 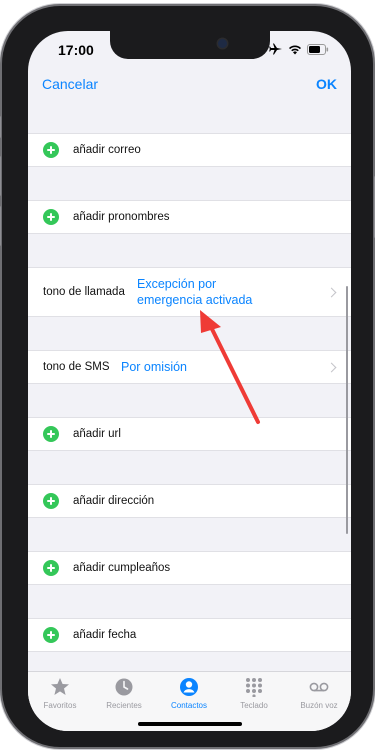 What do you see at coordinates (121, 217) in the screenshot?
I see `add-pronouns-label: añadir pronombres` at bounding box center [121, 217].